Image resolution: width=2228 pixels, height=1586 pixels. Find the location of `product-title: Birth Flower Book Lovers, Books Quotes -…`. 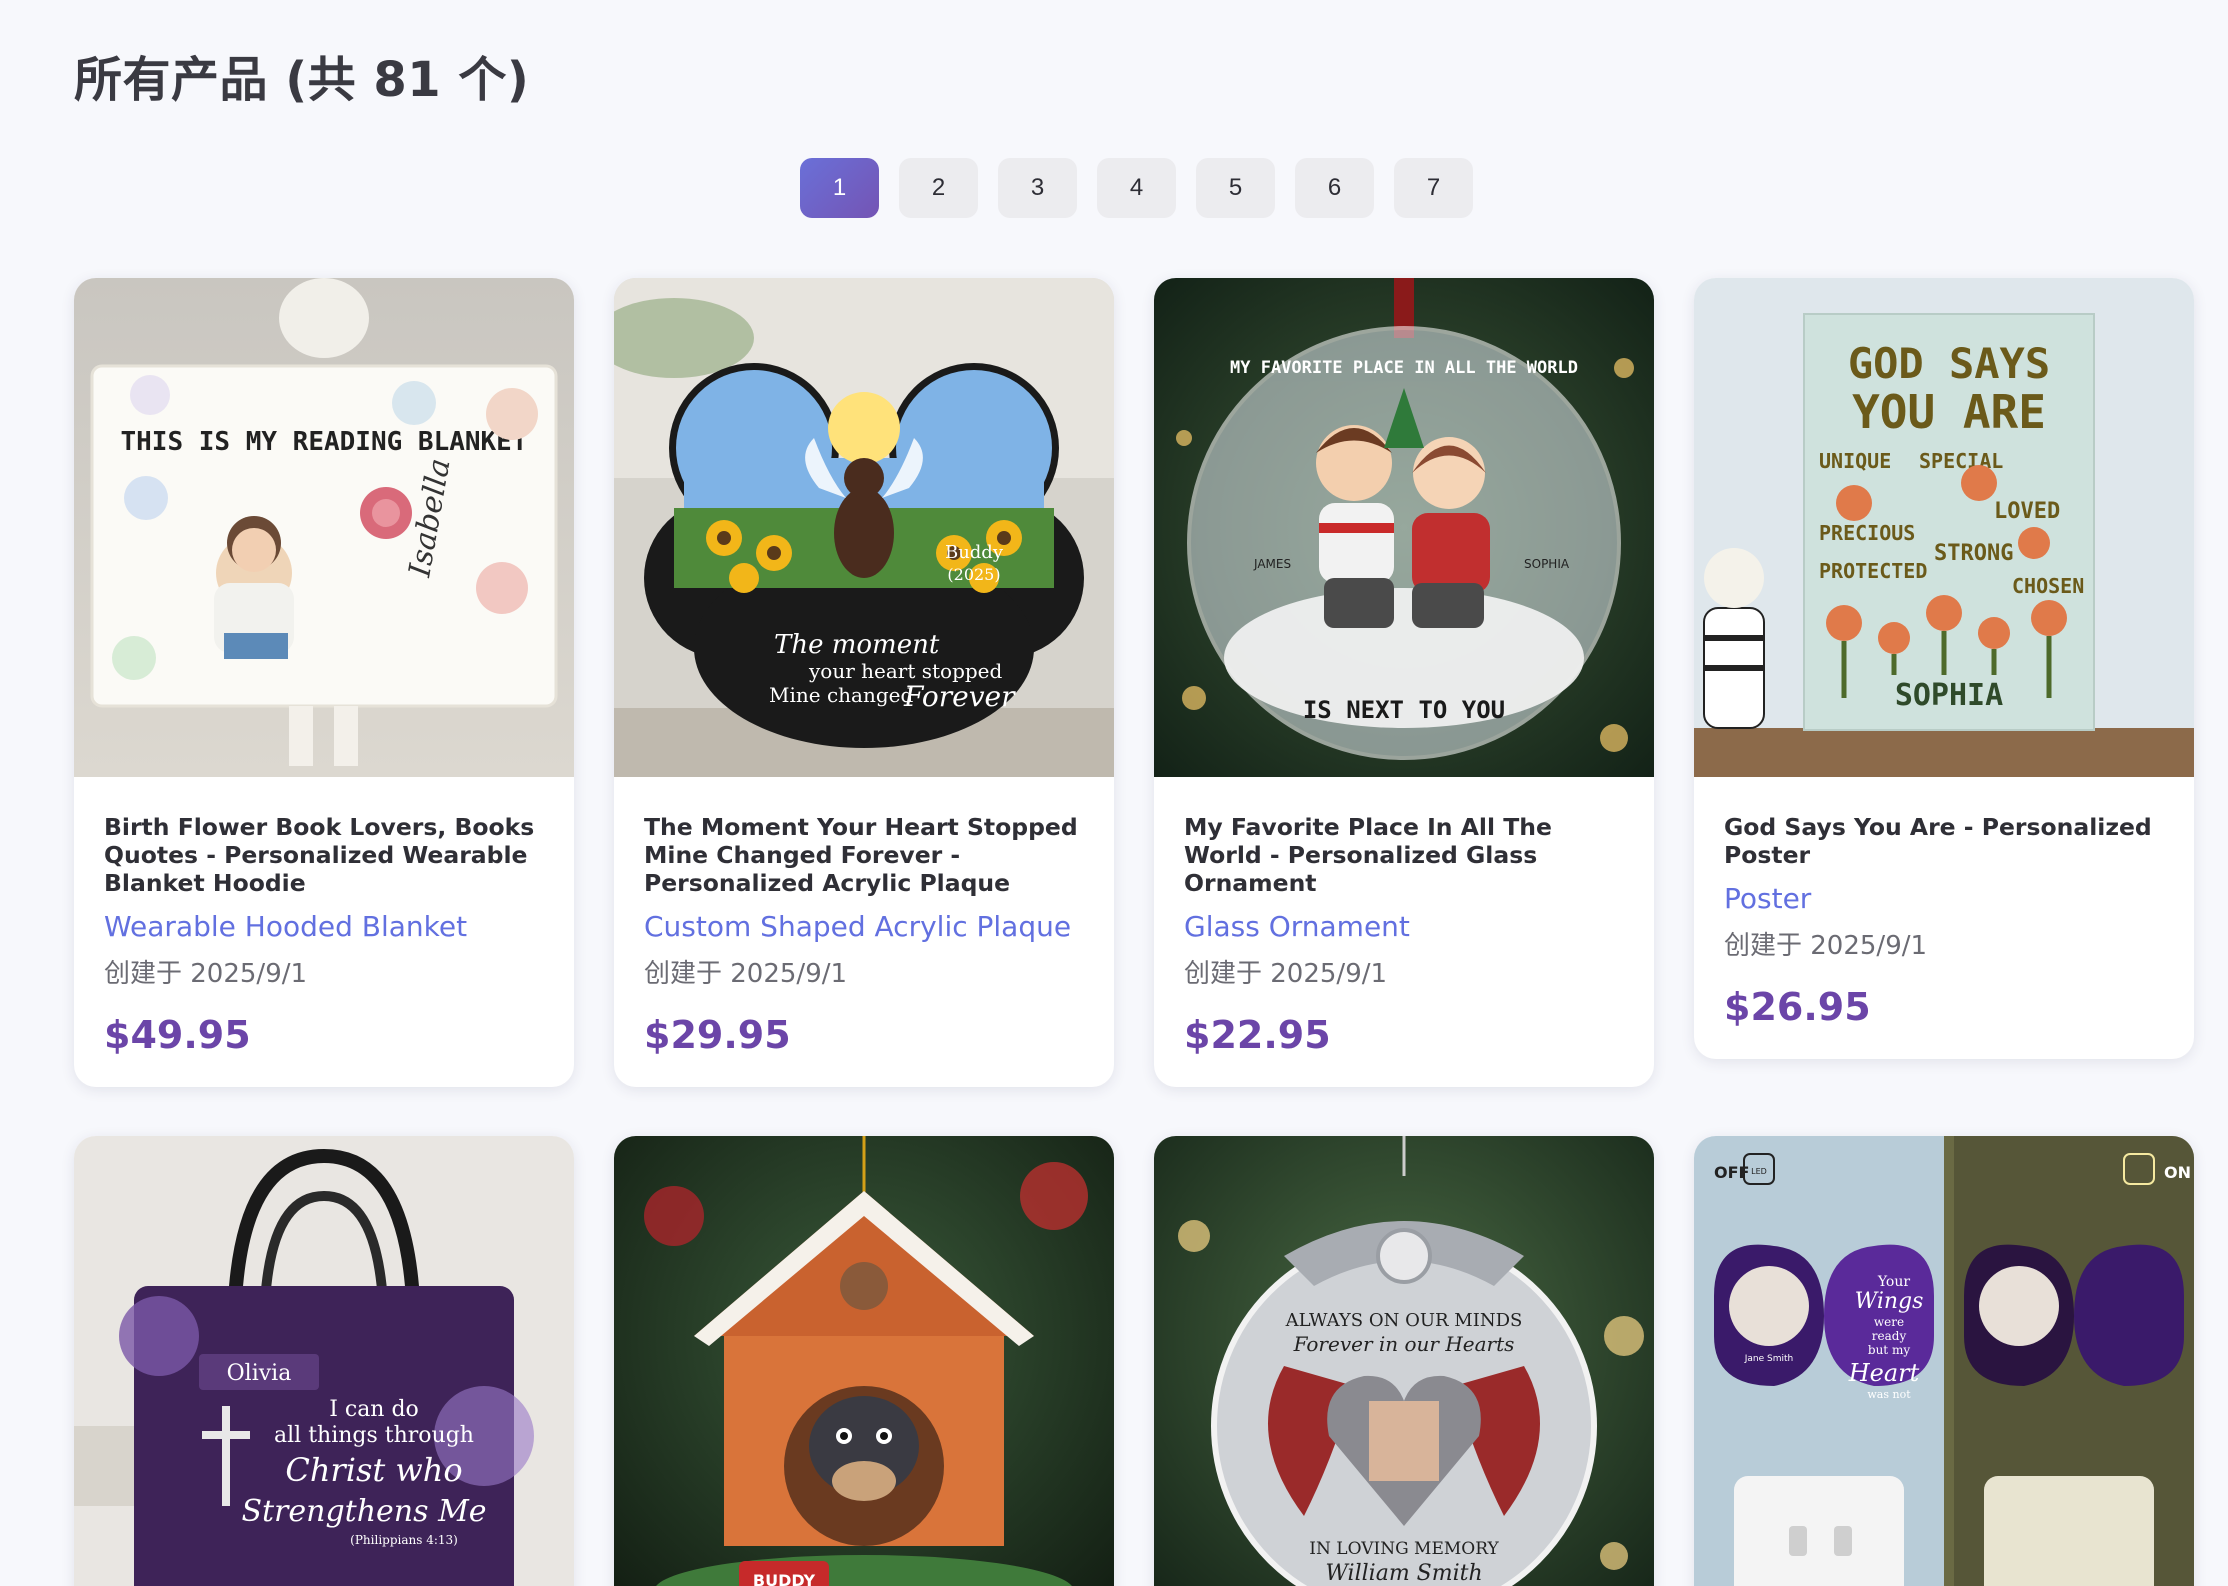

product-title: Birth Flower Book Lovers, Books Quotes -… is located at coordinates (324, 855).